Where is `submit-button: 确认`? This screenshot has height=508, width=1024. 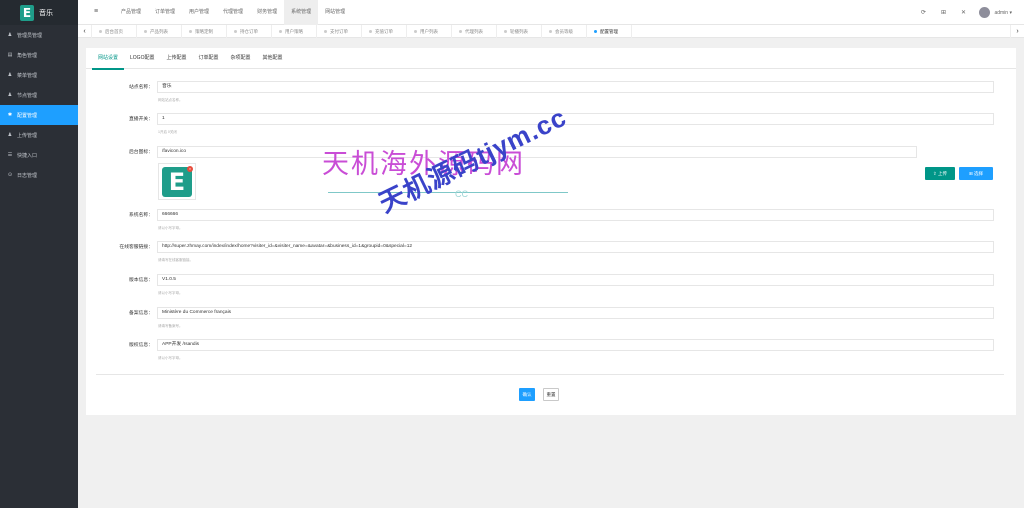
submit-button: 确认 is located at coordinates (527, 394).